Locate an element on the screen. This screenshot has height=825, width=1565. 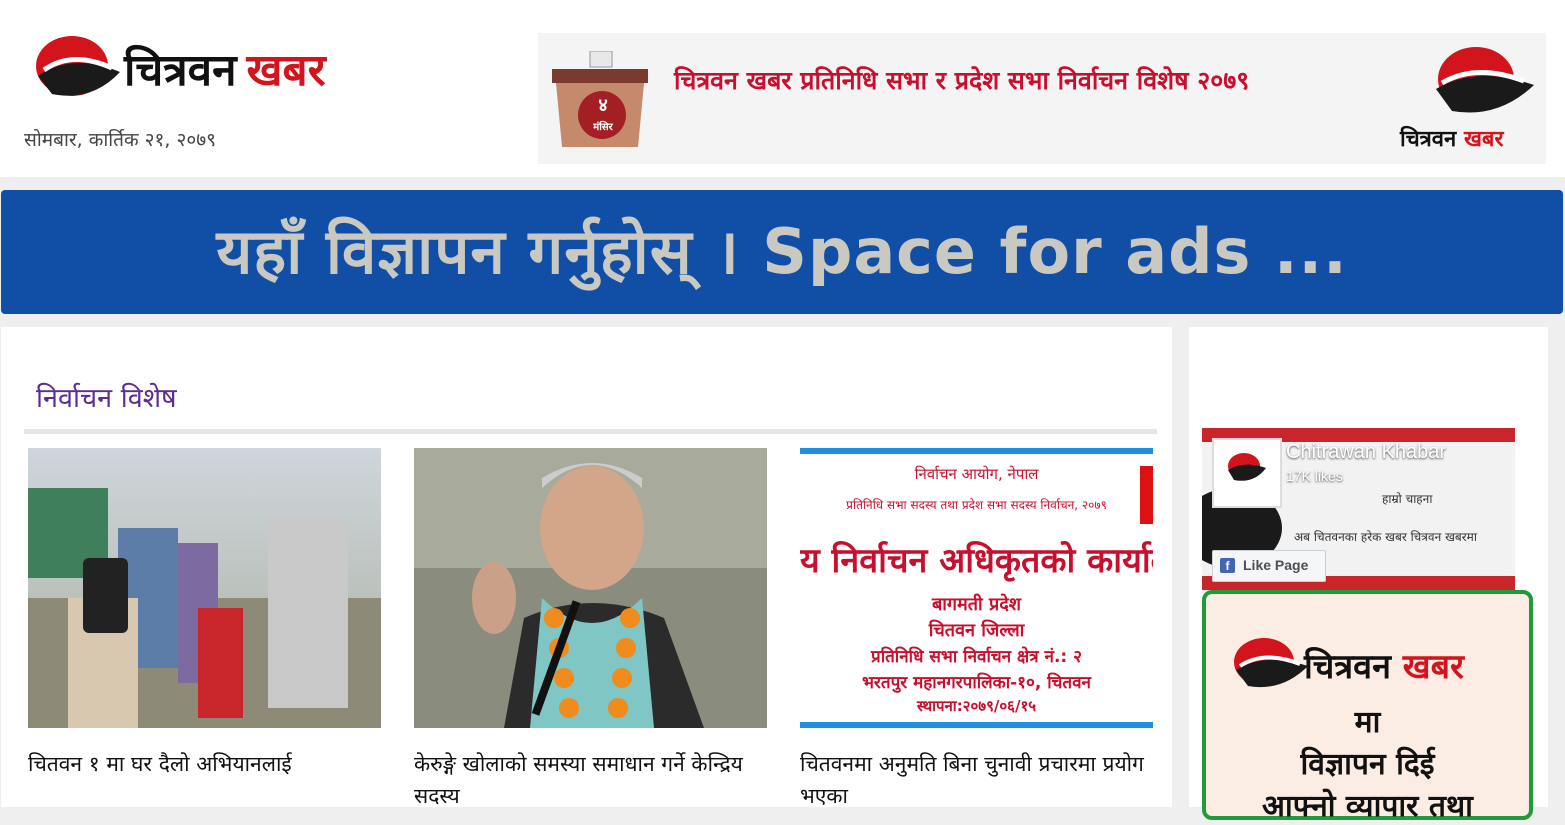
fb-cover-text: अब चितवनका हरेक खबर चित्रवन खबरमा is located at coordinates (1385, 537).